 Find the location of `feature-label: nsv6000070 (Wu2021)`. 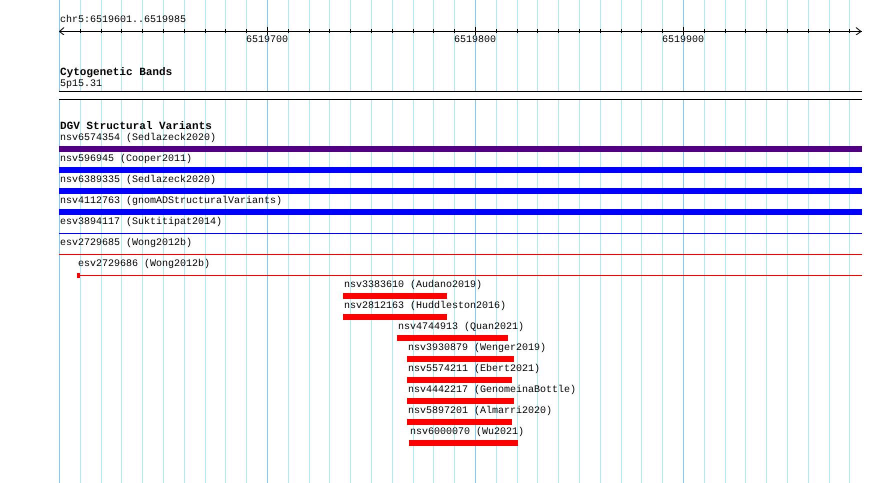

feature-label: nsv6000070 (Wu2021) is located at coordinates (467, 433).